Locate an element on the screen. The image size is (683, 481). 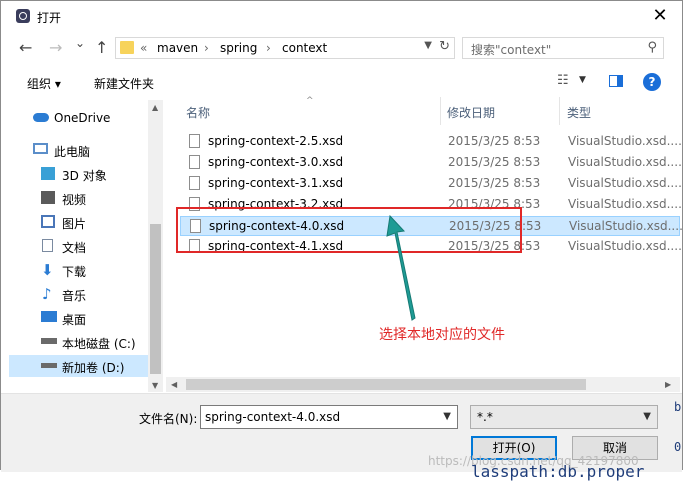
watermark: https://blog.csdn.net/qq_42197800 is located at coordinates (533, 461).